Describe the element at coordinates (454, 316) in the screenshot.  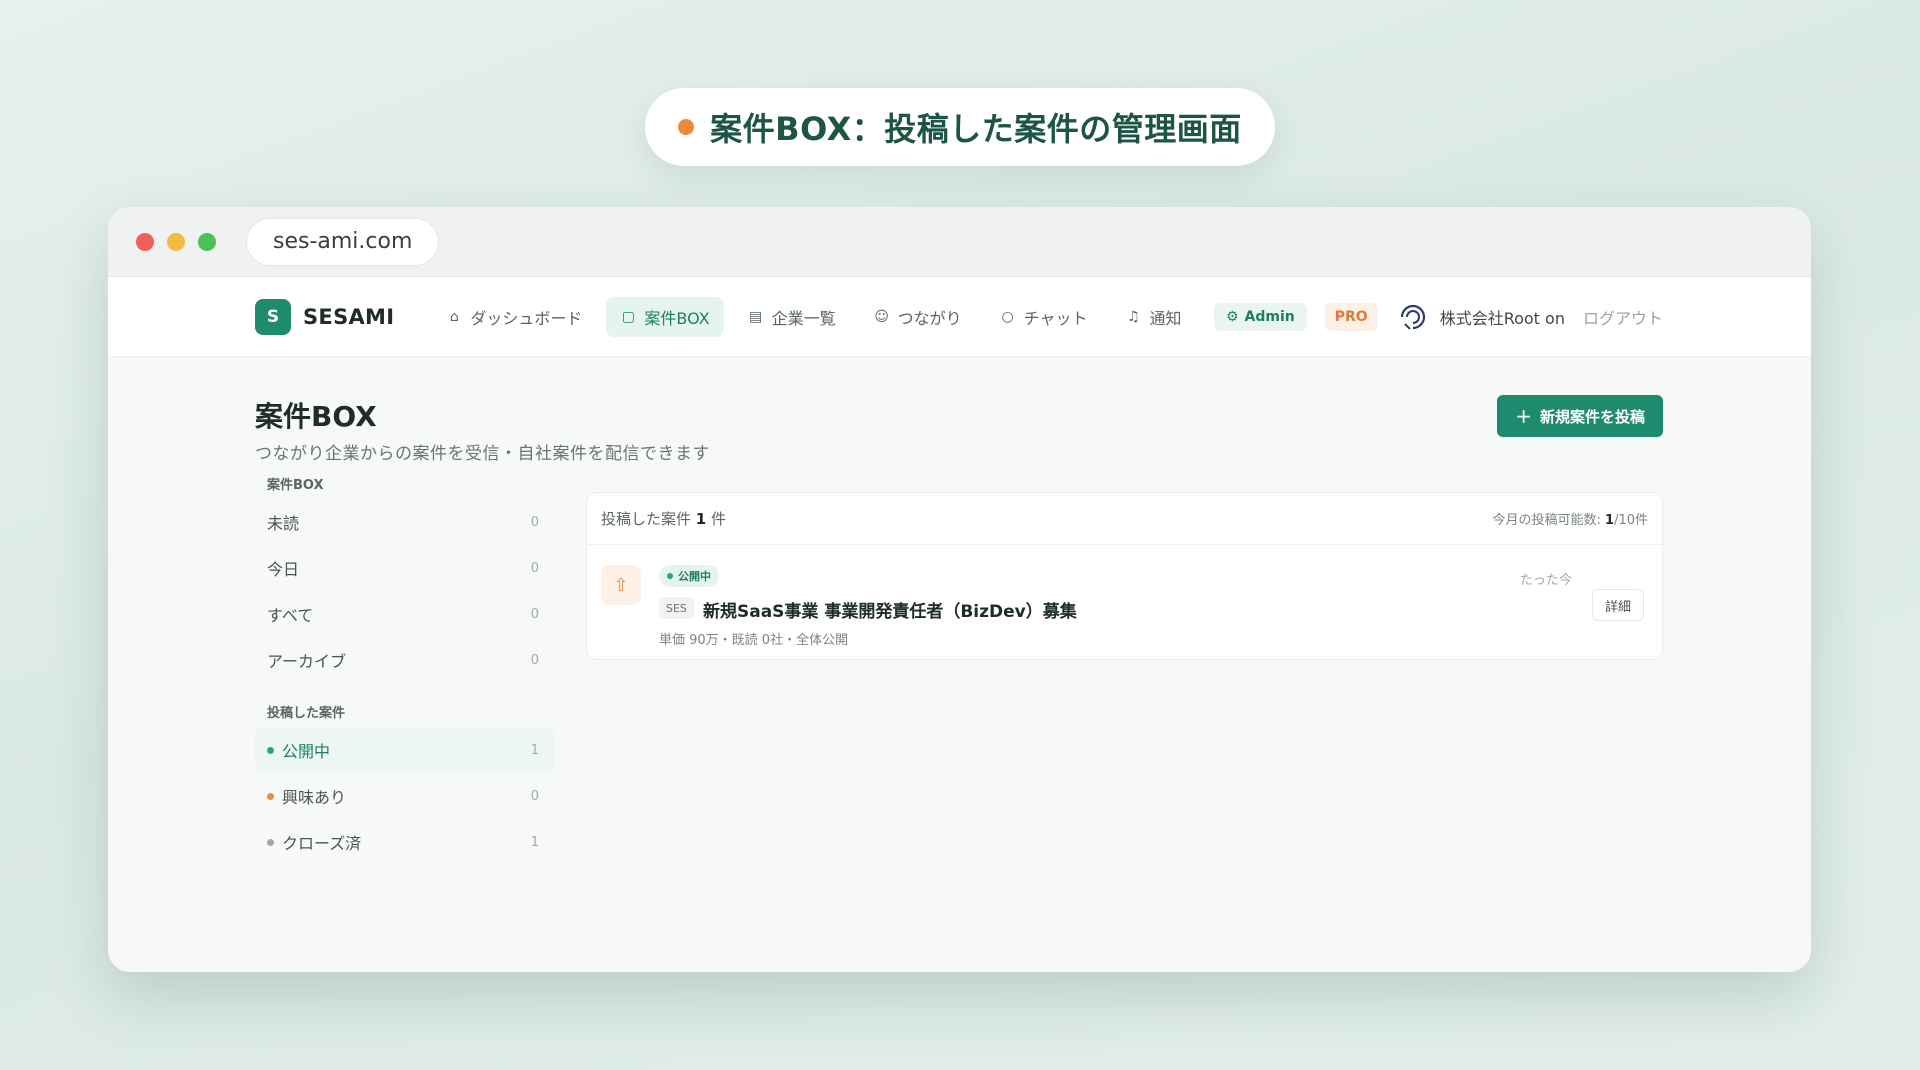
I see `home-icon: ⌂` at that location.